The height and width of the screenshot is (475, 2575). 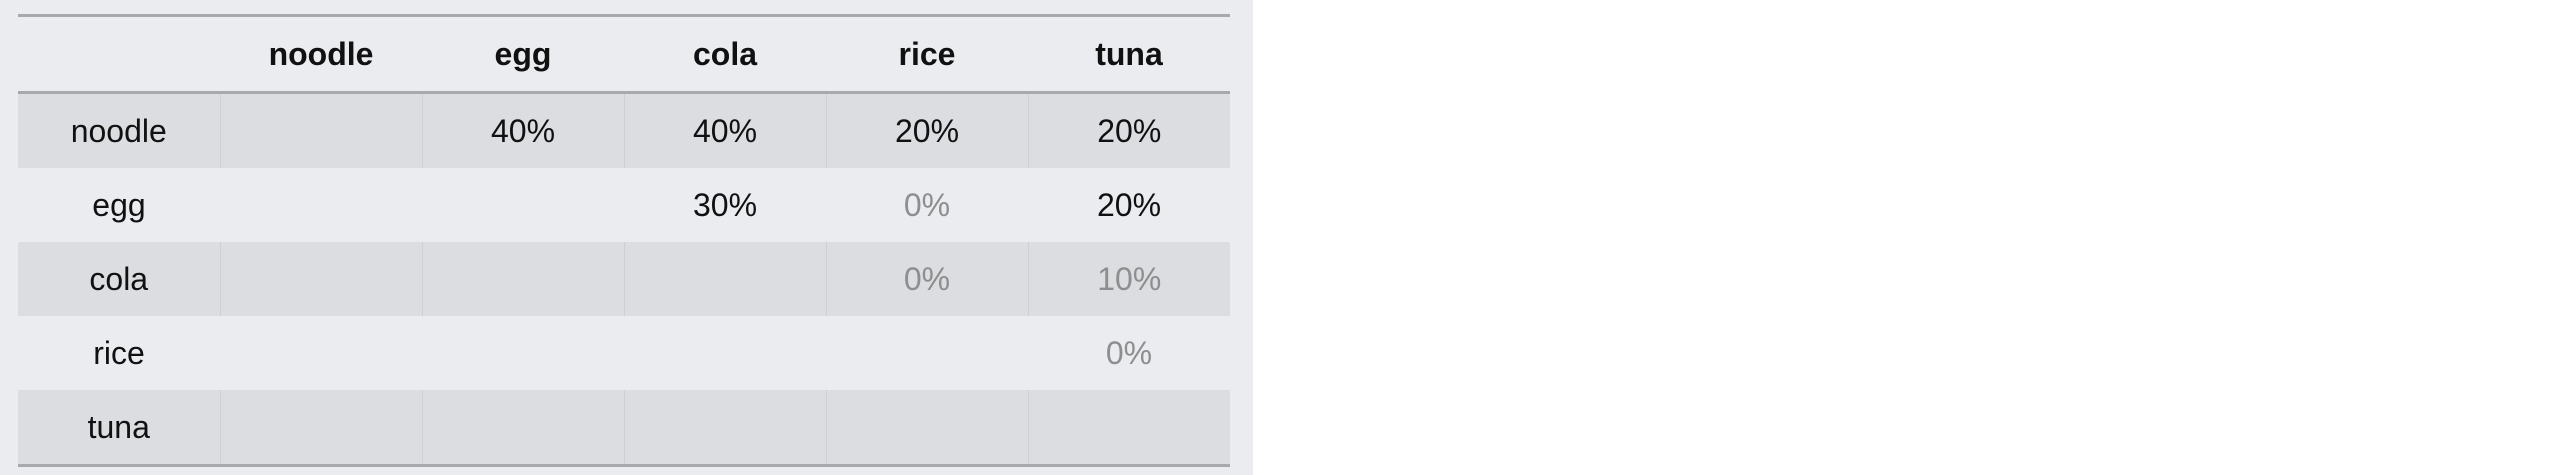 I want to click on column-header: noodle, so click(x=321, y=54).